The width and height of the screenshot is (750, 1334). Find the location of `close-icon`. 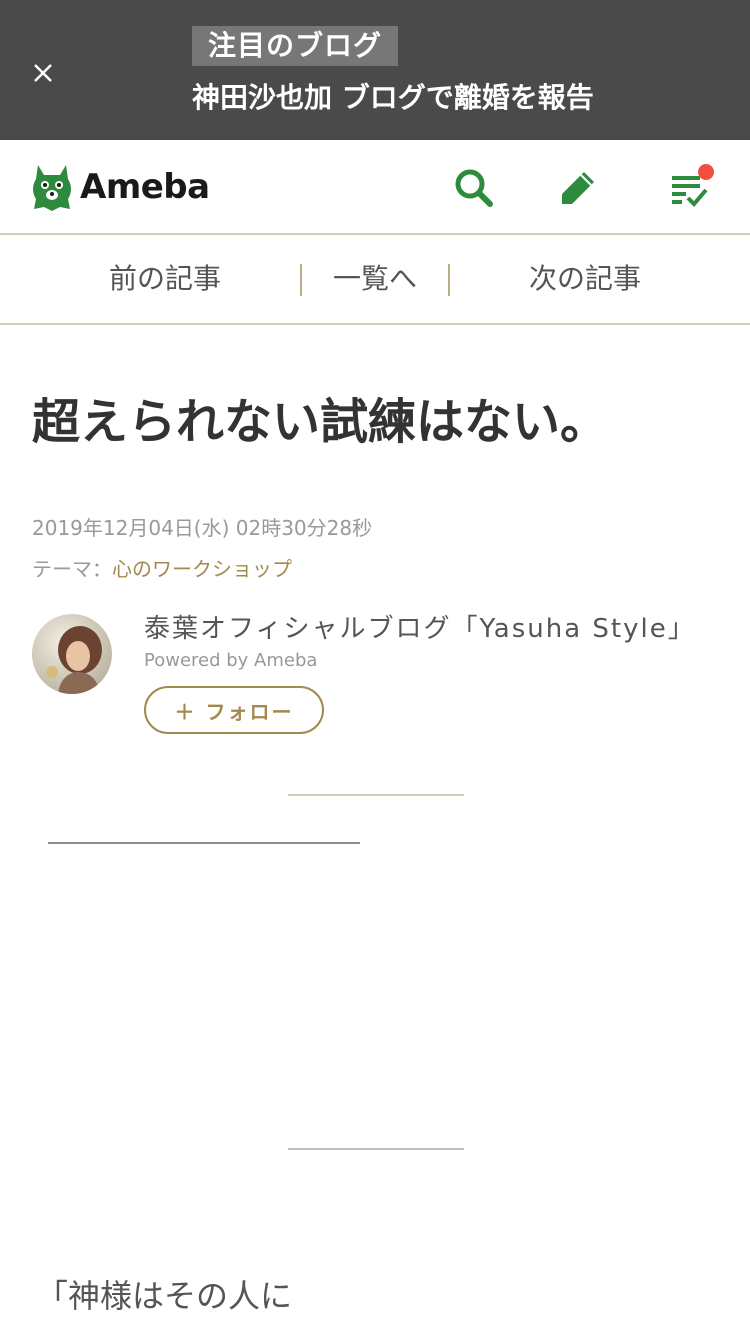

close-icon is located at coordinates (43, 73).